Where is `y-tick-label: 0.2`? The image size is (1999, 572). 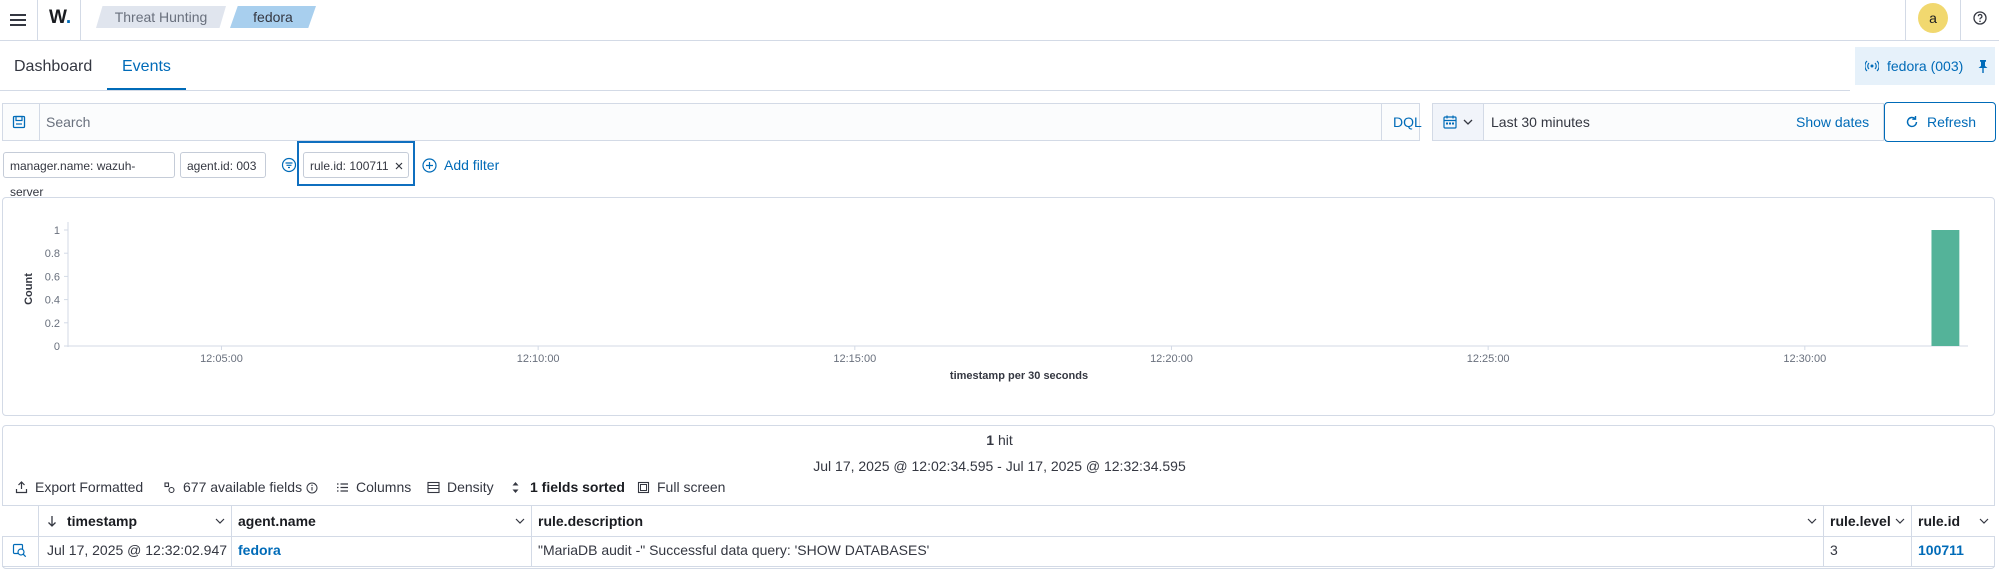
y-tick-label: 0.2 is located at coordinates (52, 324).